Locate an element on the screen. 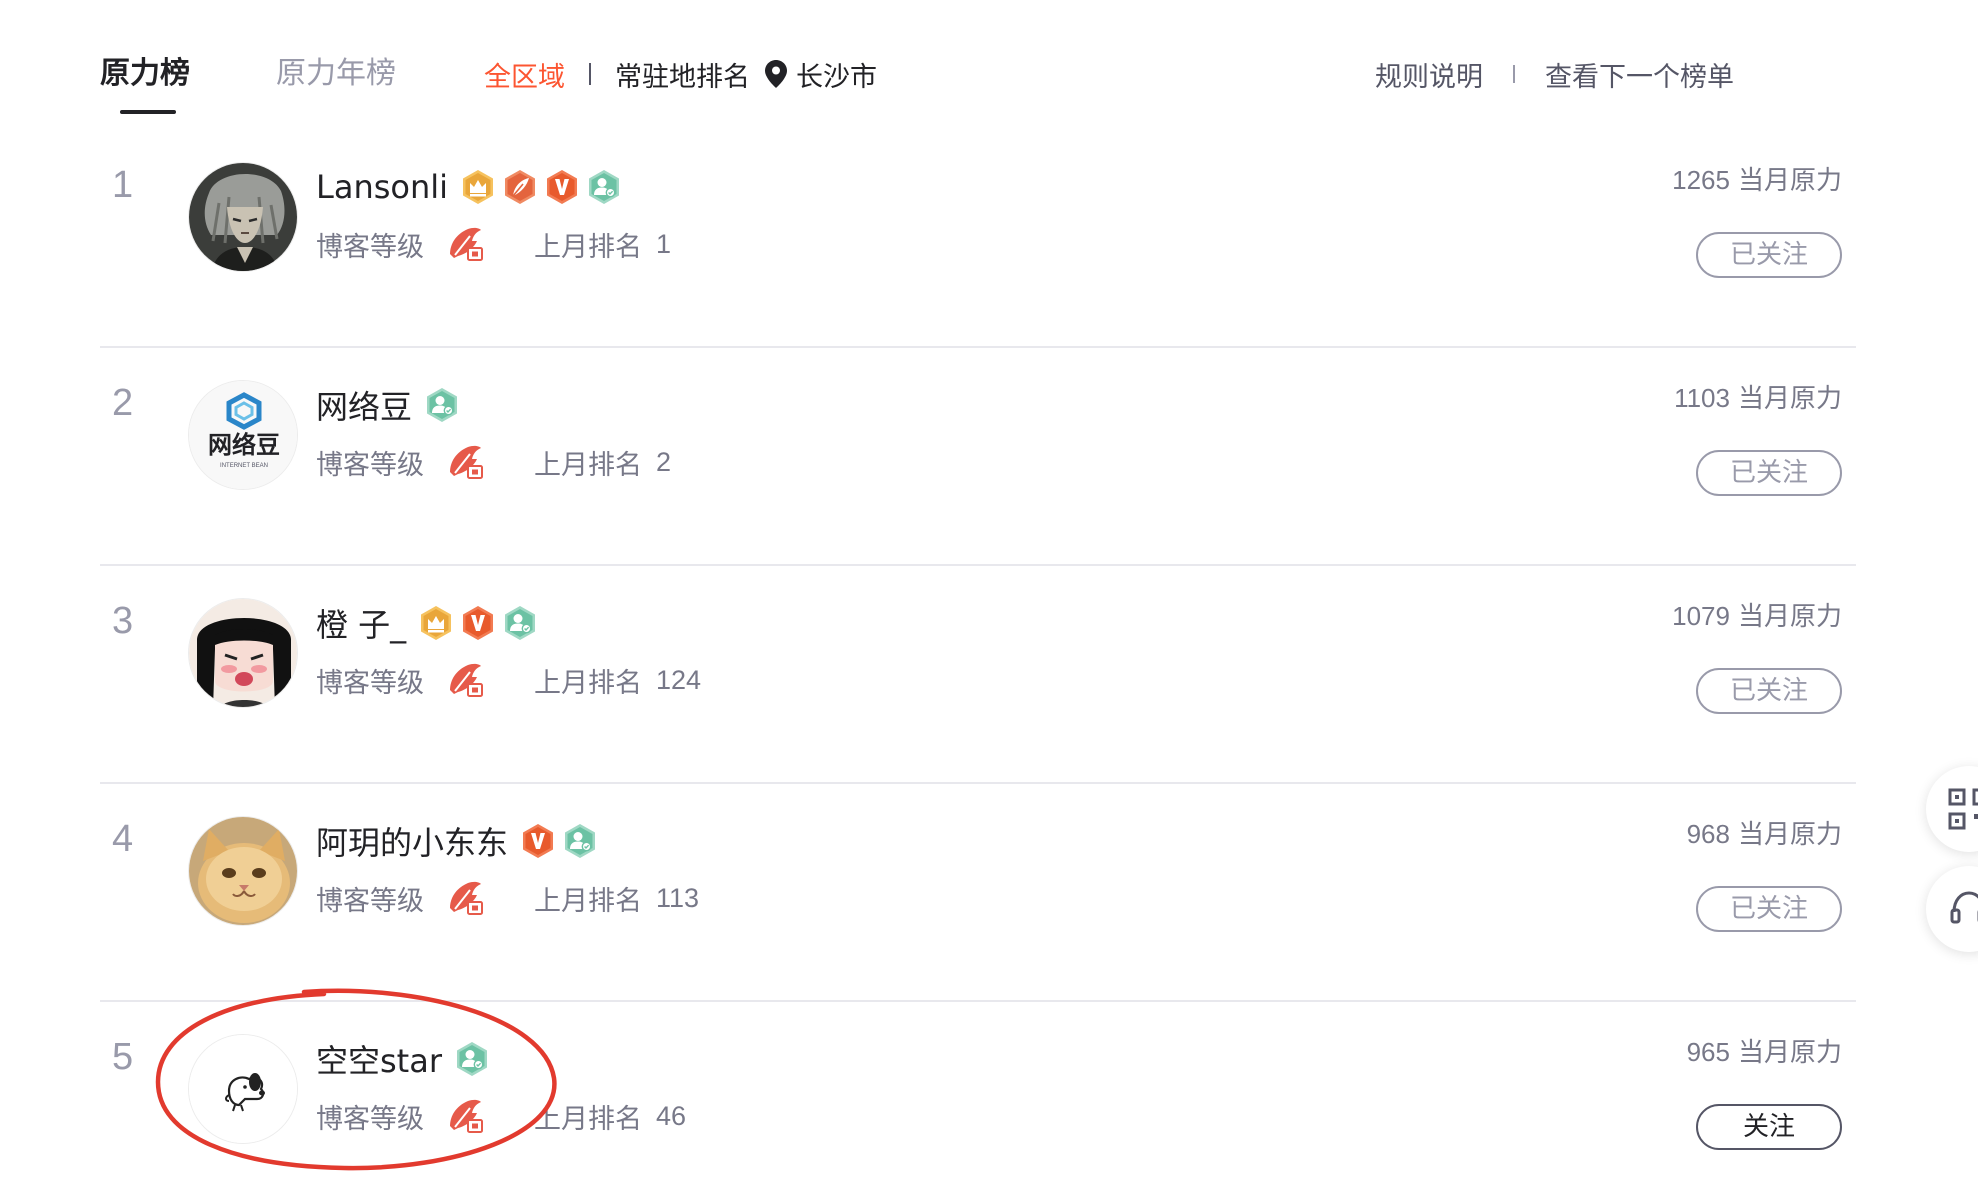 This screenshot has height=1200, width=1978. user-meta: 博客等级 上月排名 124 is located at coordinates (508, 680).